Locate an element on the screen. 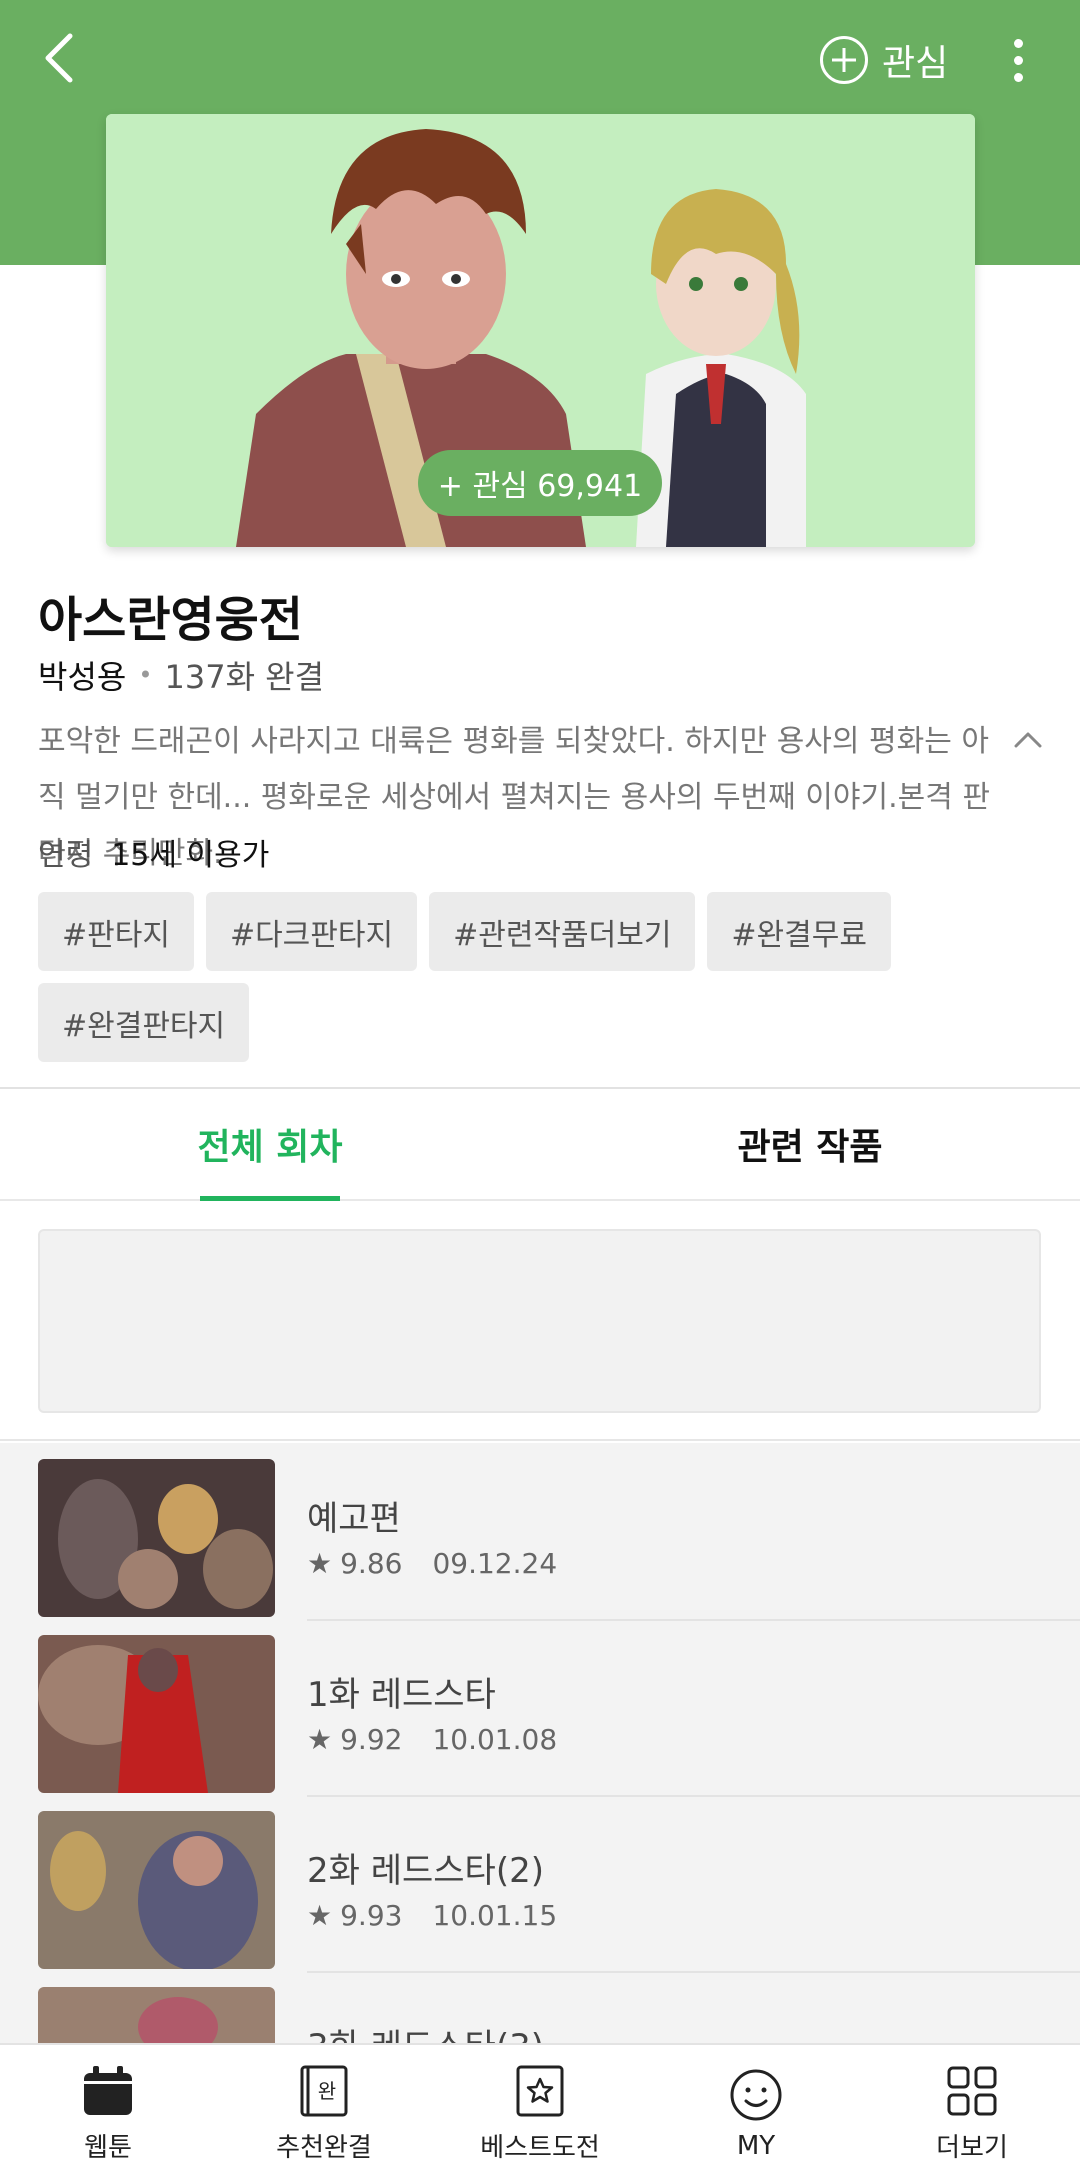 The width and height of the screenshot is (1080, 2182). nav-label: 베스트도전 is located at coordinates (540, 2148).